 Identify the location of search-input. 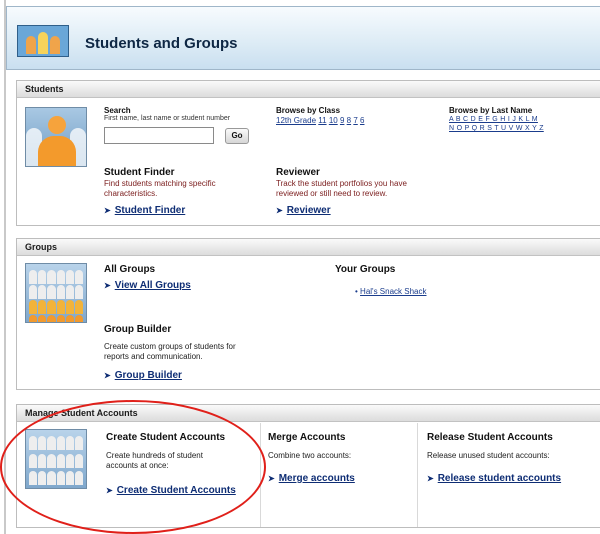
(159, 135).